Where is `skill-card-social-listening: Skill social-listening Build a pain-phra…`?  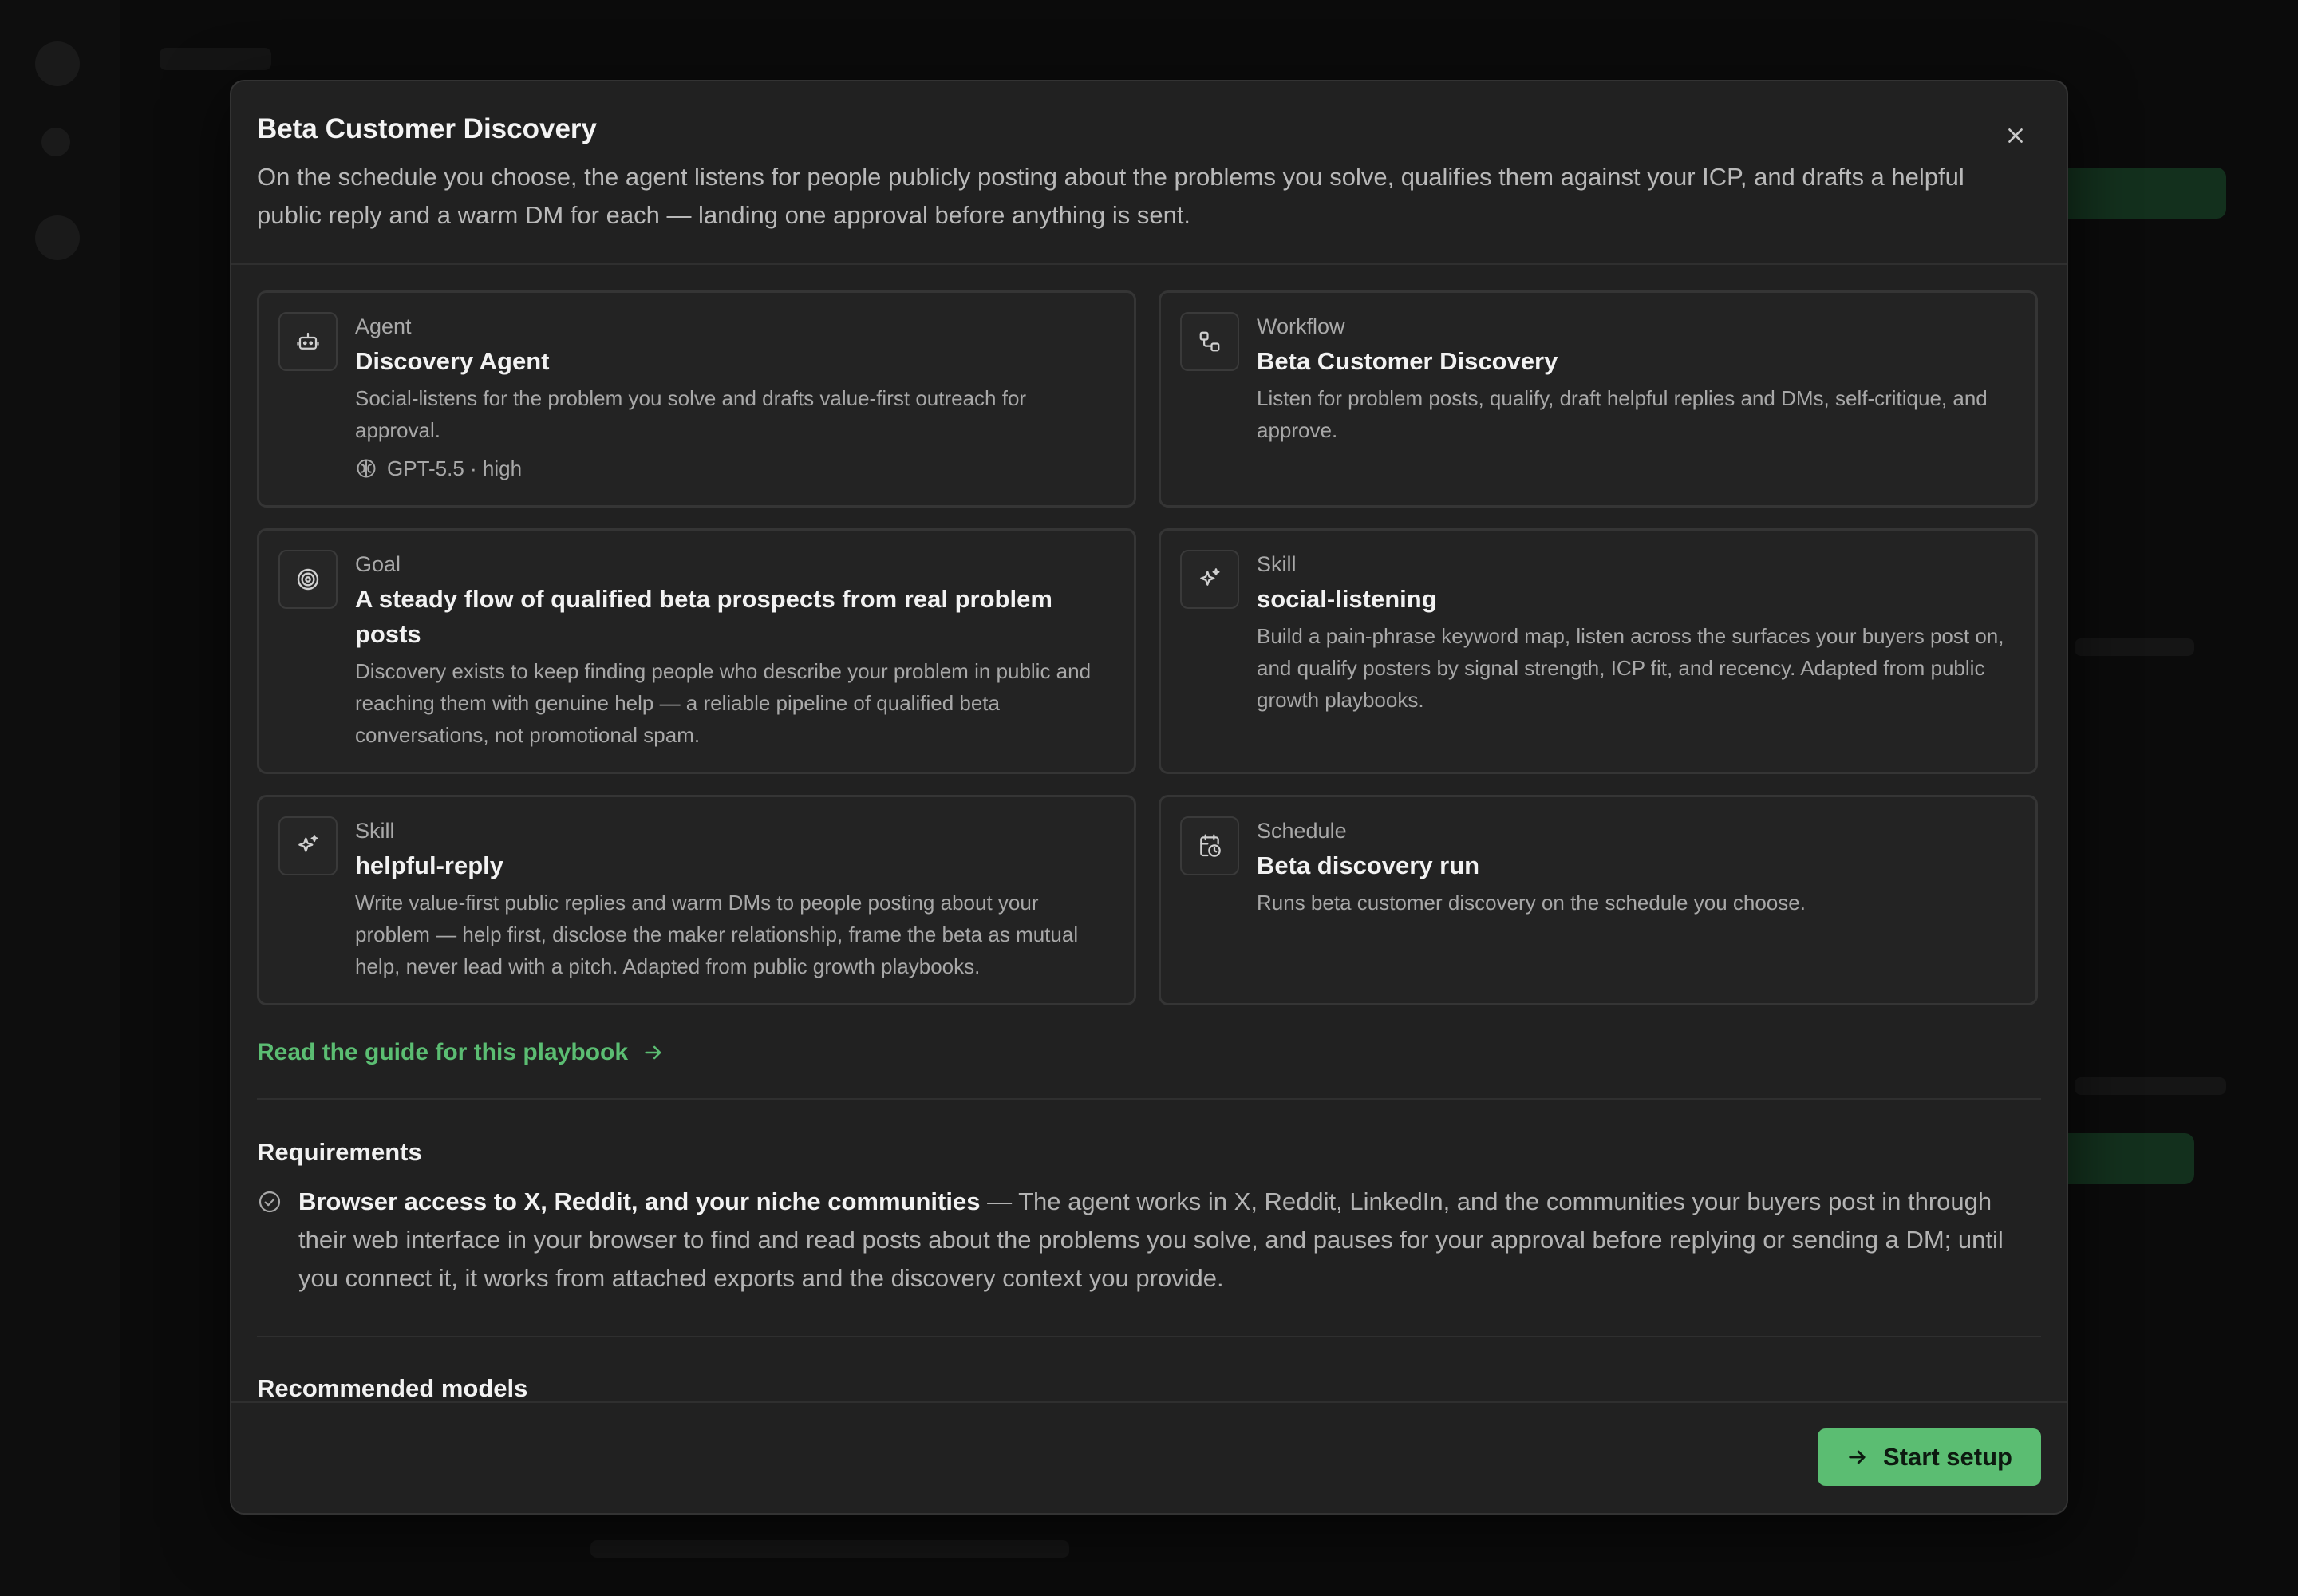 skill-card-social-listening: Skill social-listening Build a pain-phra… is located at coordinates (1599, 651).